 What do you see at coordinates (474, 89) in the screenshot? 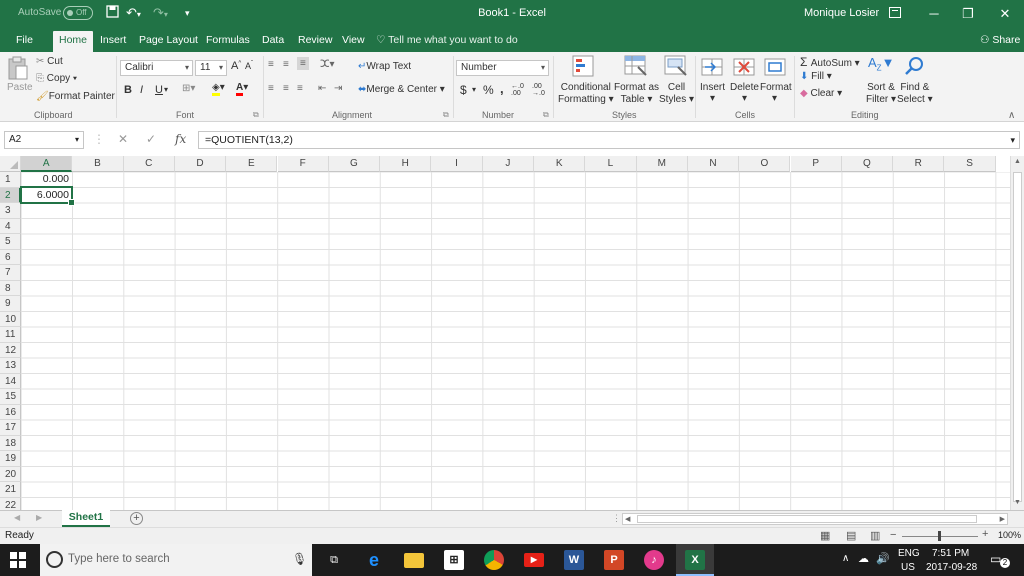
I see `currency-dropdown-icon: ▾` at bounding box center [474, 89].